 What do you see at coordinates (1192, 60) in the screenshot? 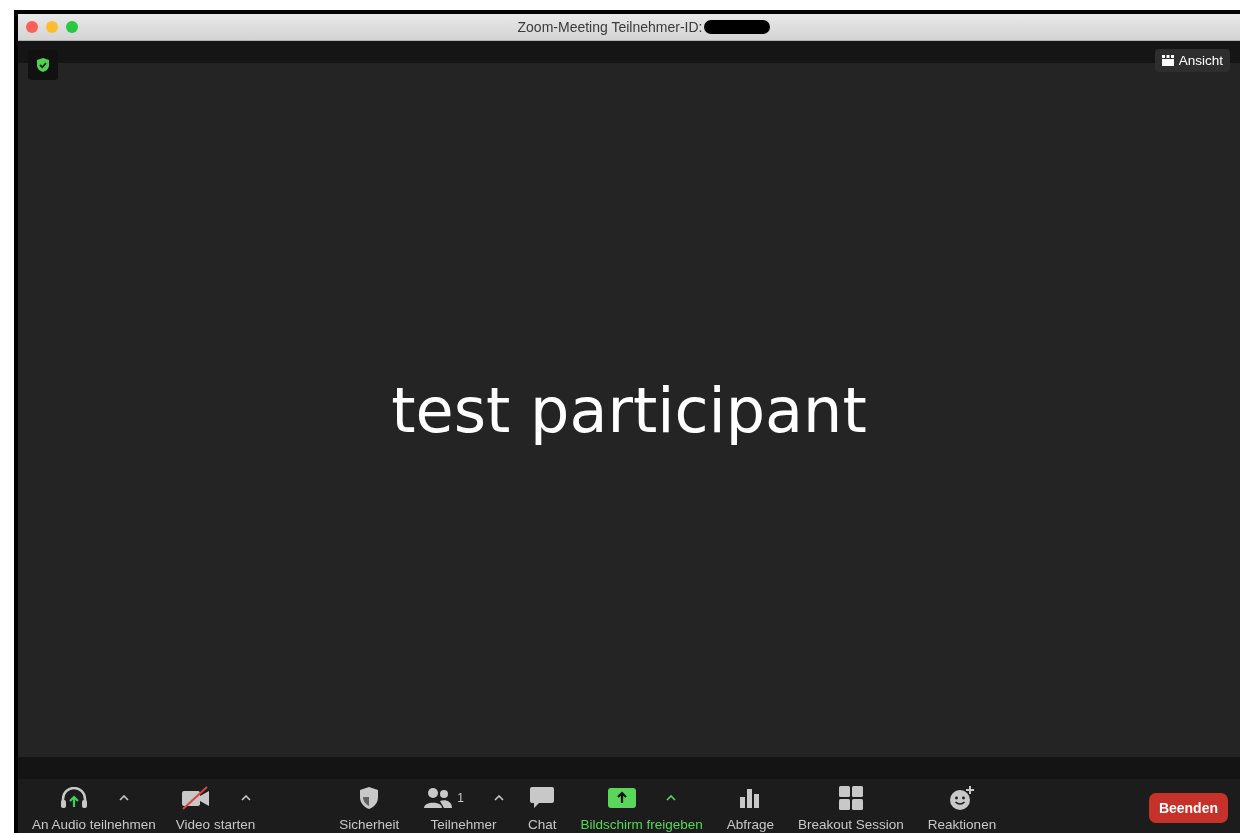
I see `view-button: Ansicht` at bounding box center [1192, 60].